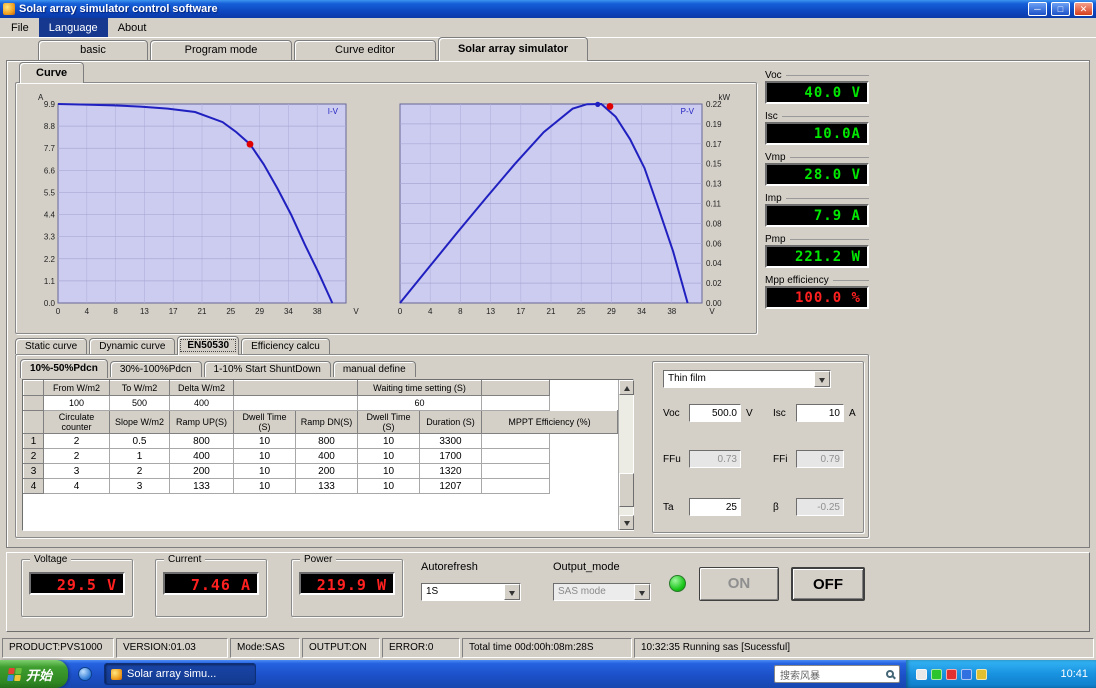  I want to click on model-select-arrow, so click(822, 379).